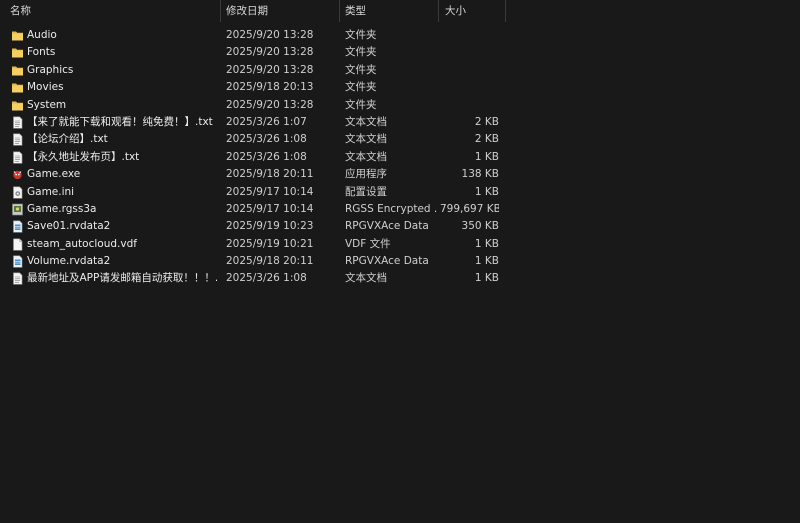 The width and height of the screenshot is (800, 523). I want to click on file-row: 【论坛介绍】.txt 2025/3/26 1:08 文本文档 2 KB, so click(253, 139).